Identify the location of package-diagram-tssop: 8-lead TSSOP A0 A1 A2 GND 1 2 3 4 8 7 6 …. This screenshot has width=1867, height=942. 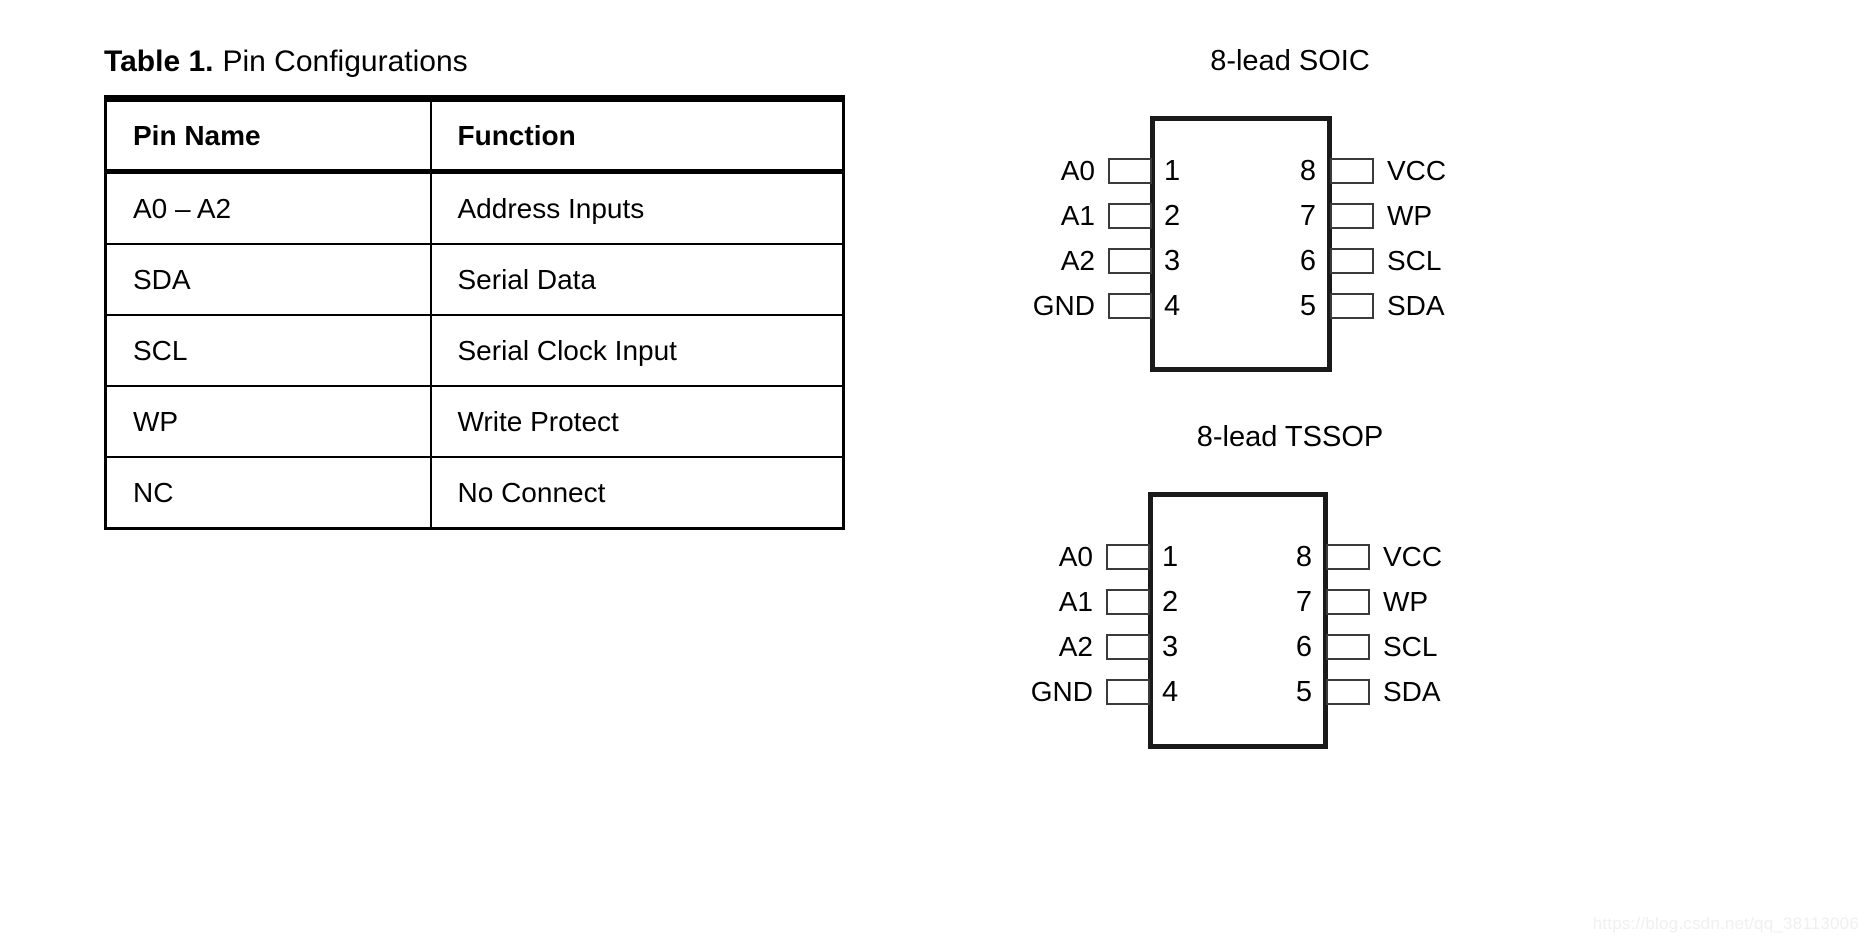
(1290, 592).